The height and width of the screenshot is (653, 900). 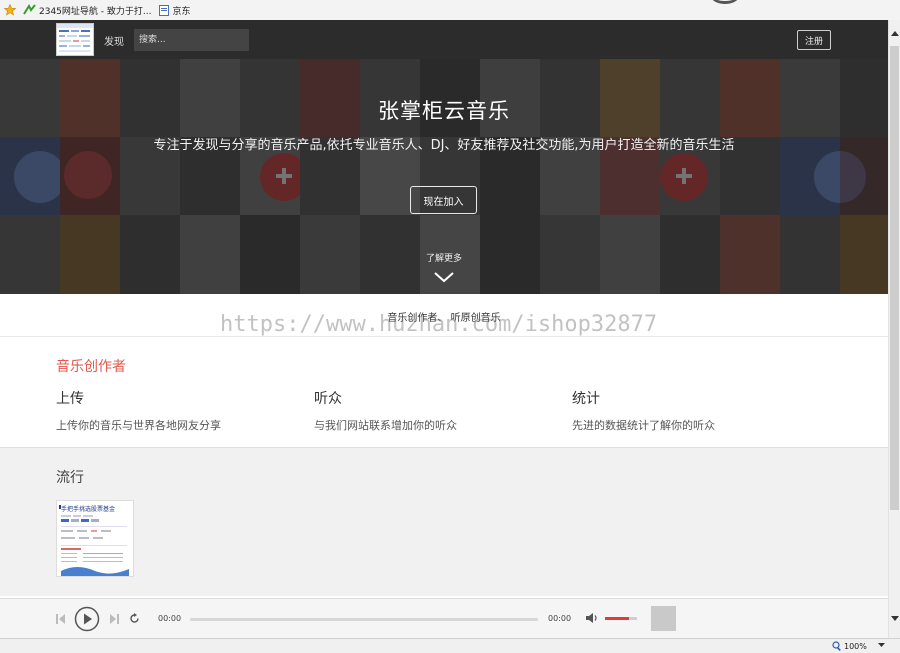 What do you see at coordinates (70, 399) in the screenshot?
I see `feature-title: 上传` at bounding box center [70, 399].